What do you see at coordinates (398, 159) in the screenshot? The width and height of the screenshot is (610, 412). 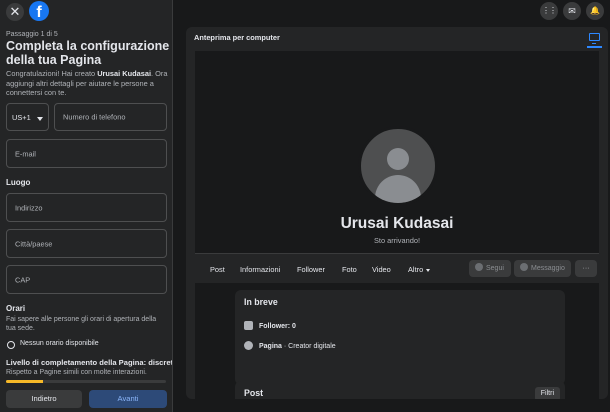 I see `avatar-head-icon` at bounding box center [398, 159].